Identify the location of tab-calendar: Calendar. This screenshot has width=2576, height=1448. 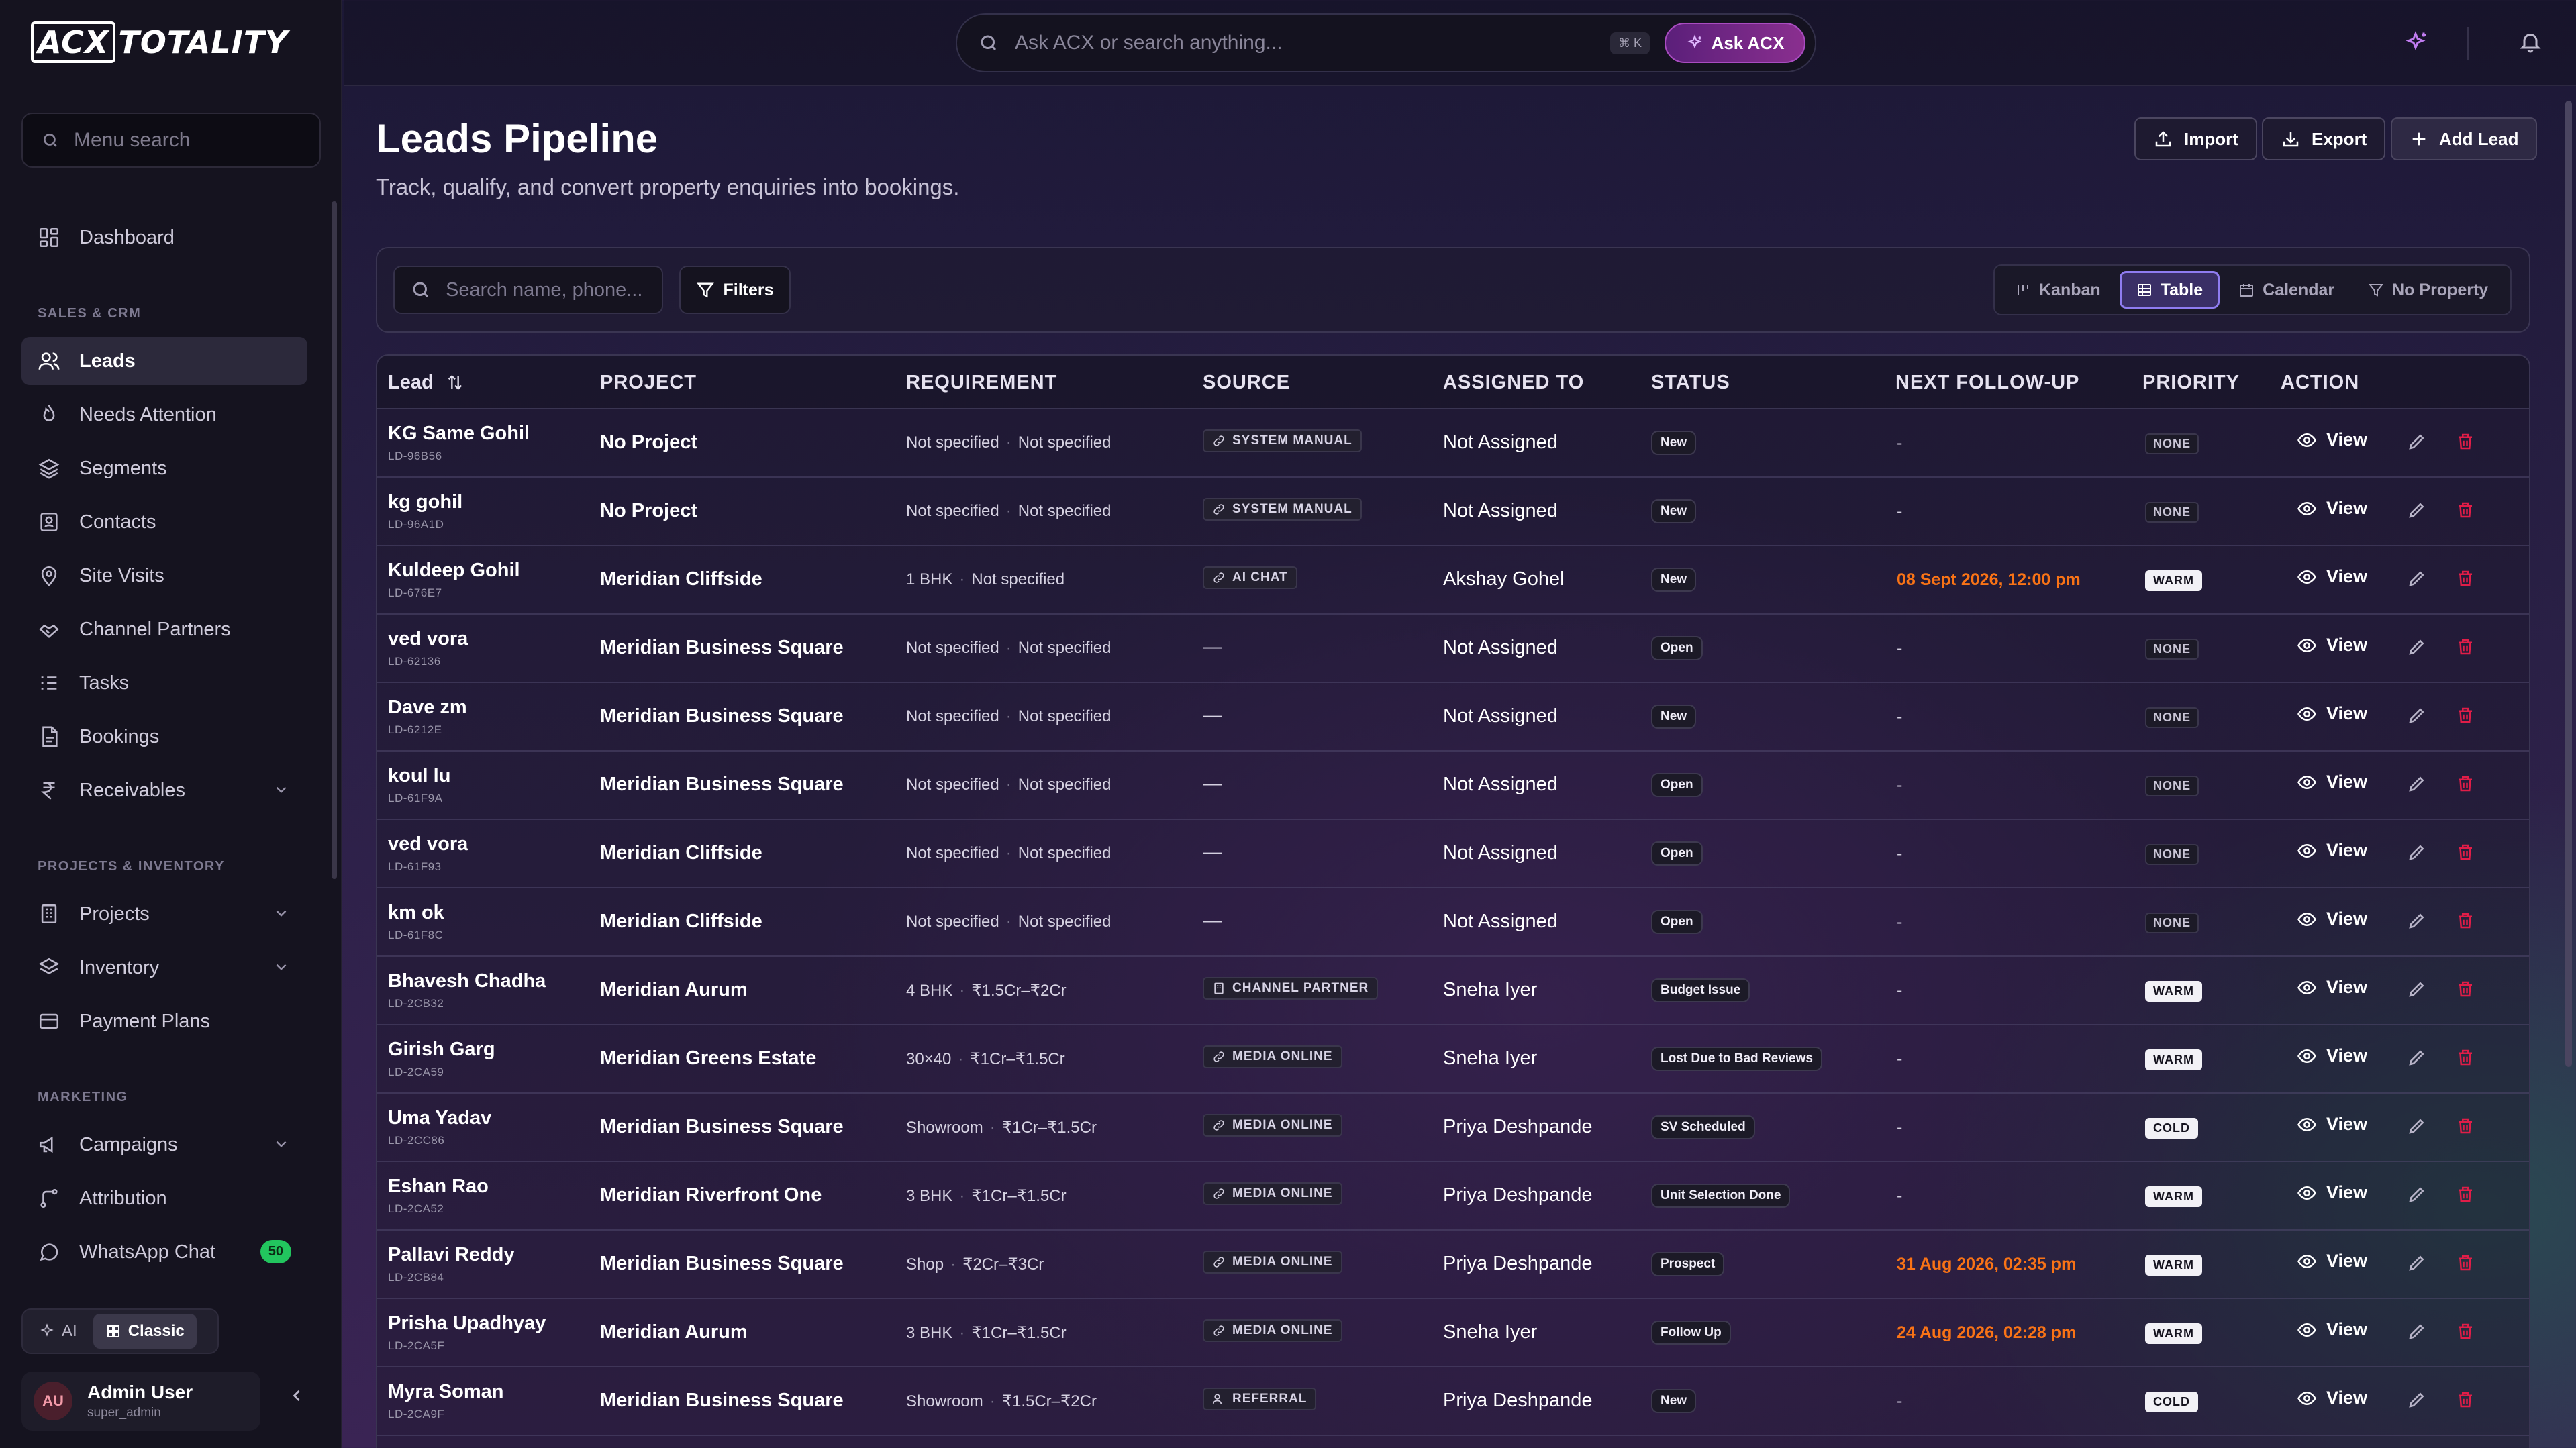
(2286, 290).